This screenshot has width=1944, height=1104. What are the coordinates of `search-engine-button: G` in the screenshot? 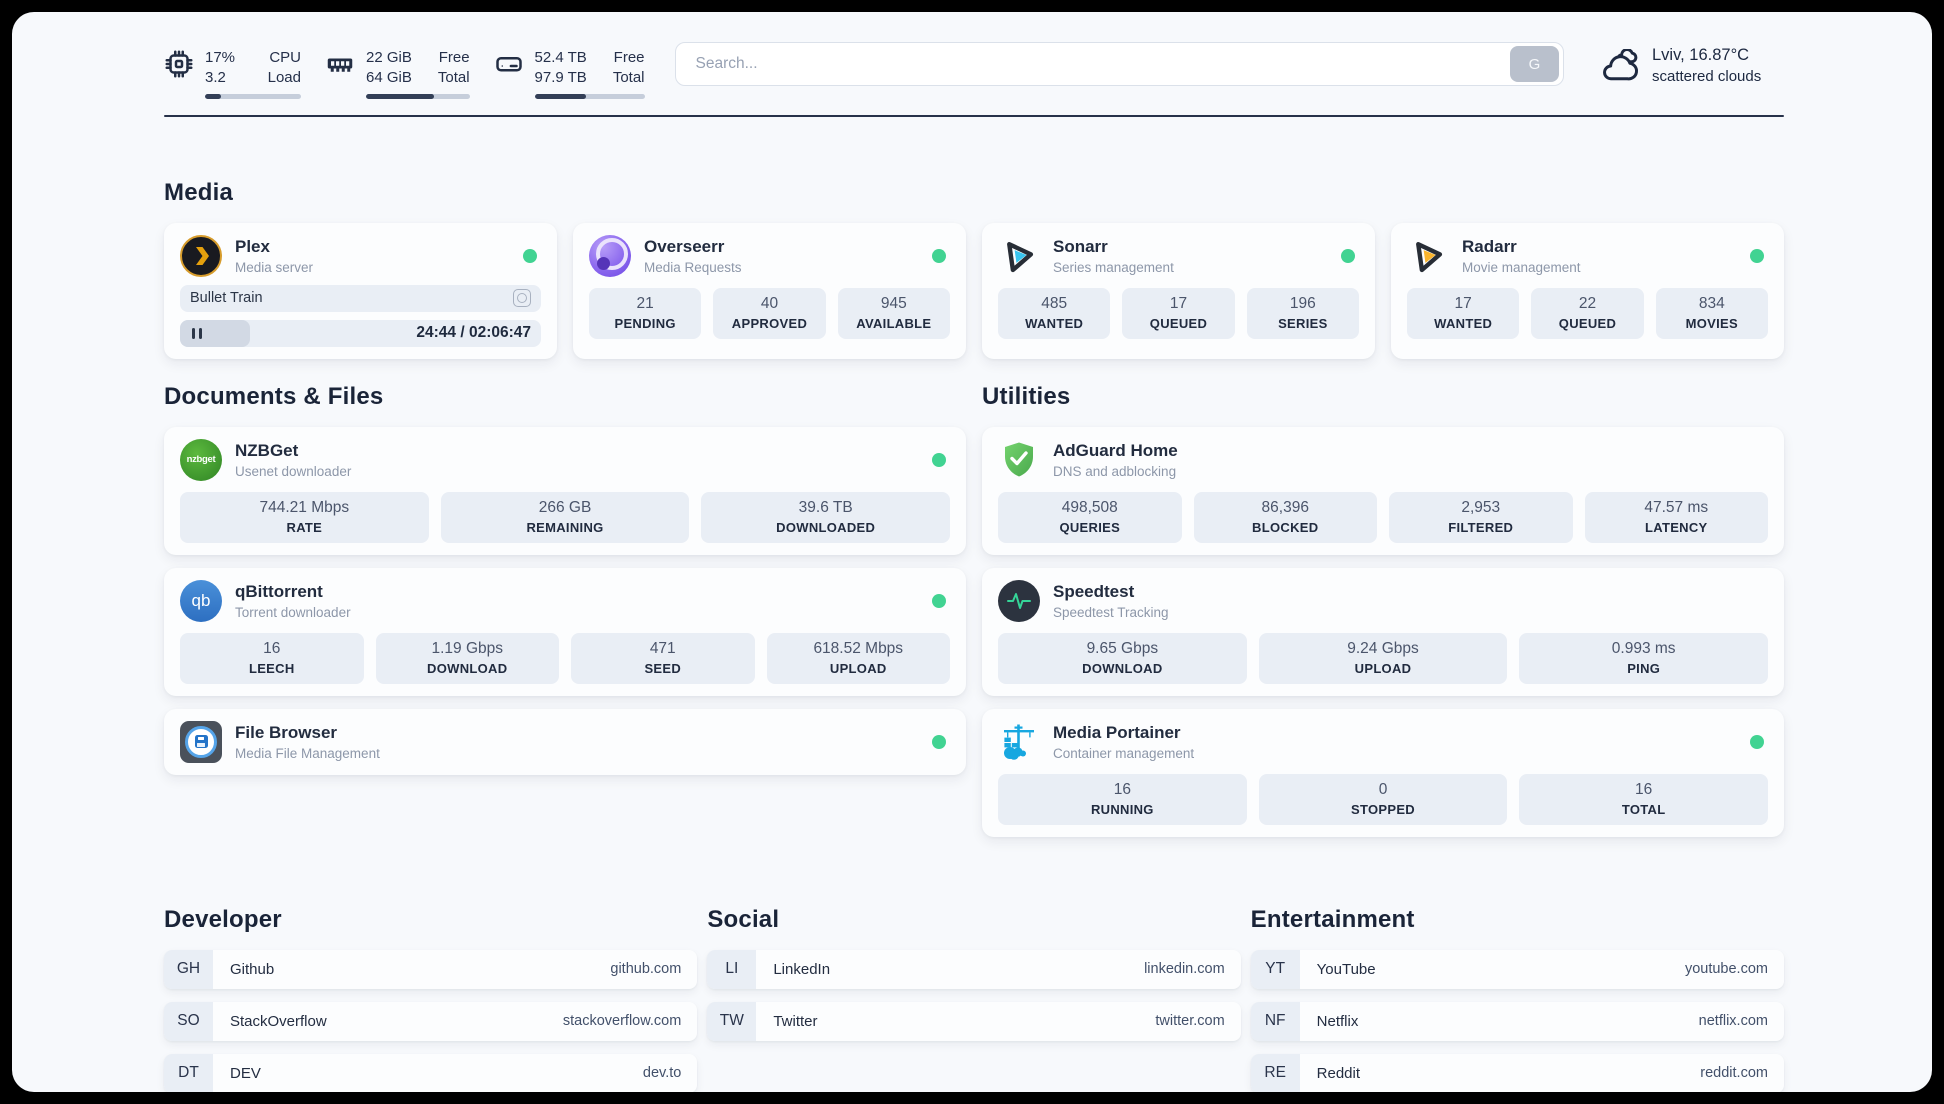 It's located at (1534, 64).